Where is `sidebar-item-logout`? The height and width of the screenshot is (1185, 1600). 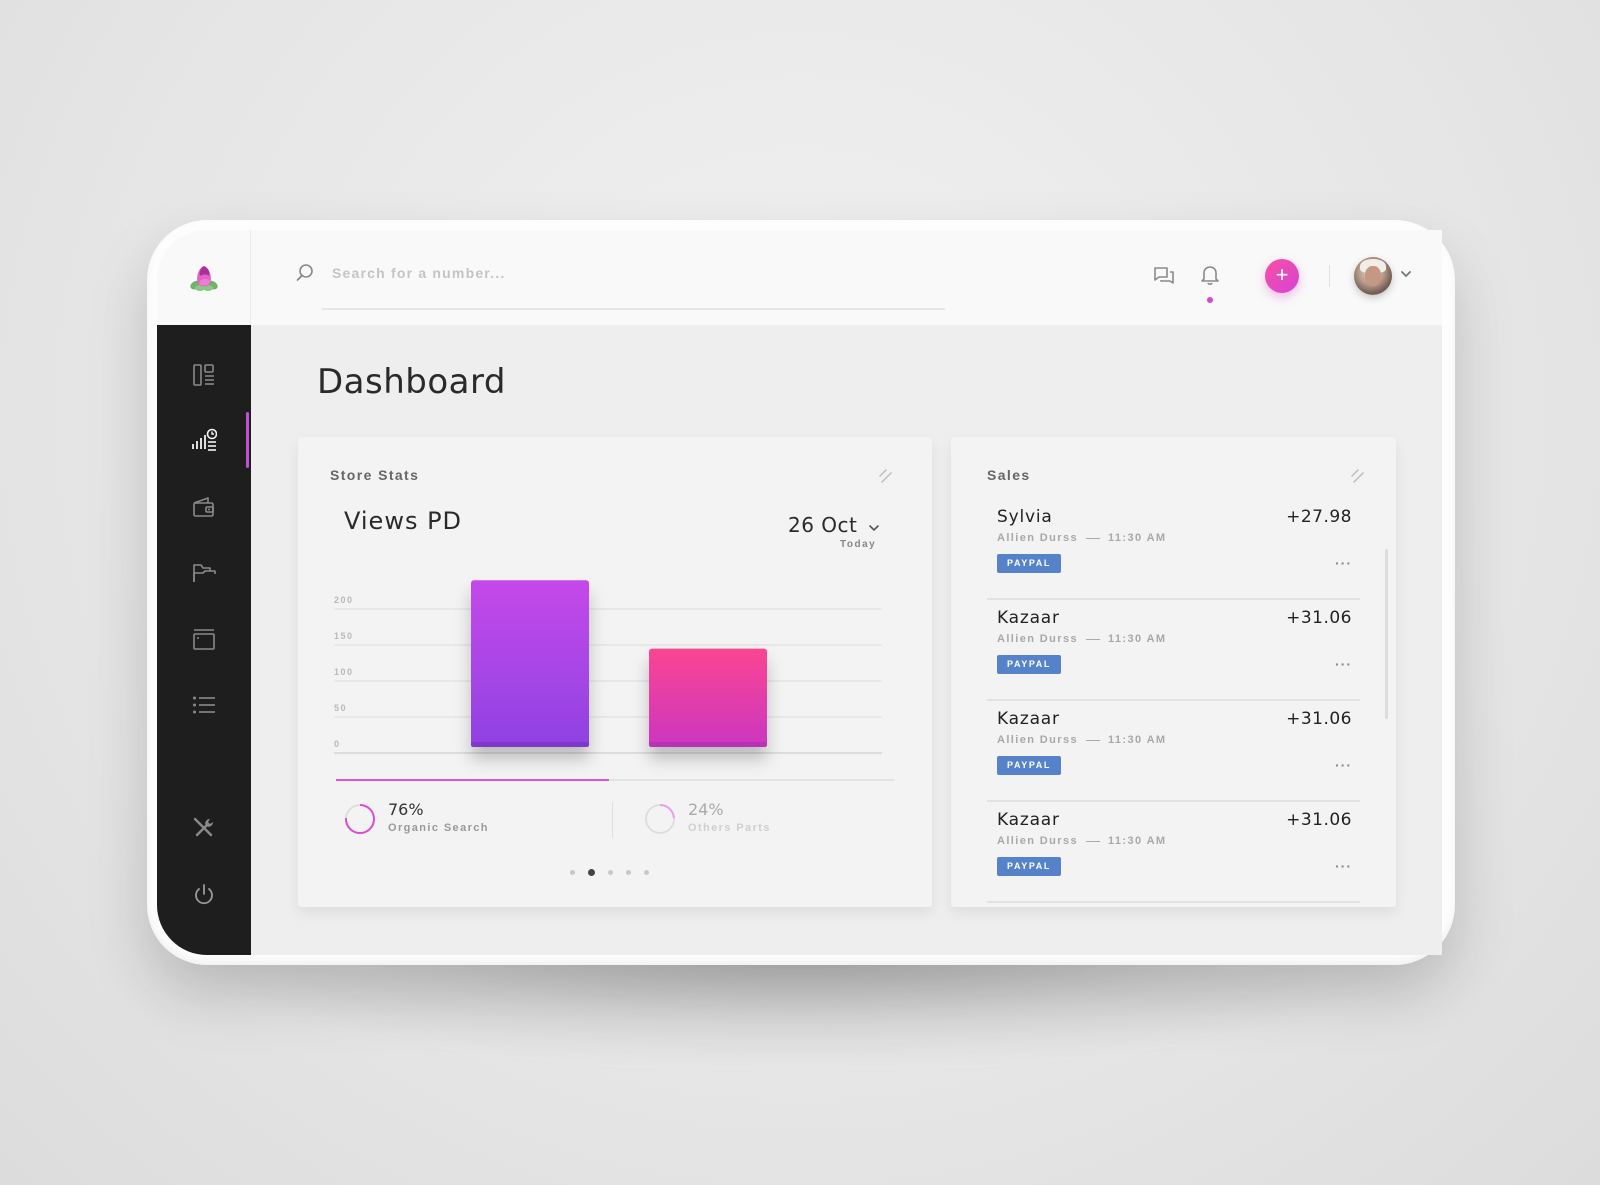
sidebar-item-logout is located at coordinates (204, 895).